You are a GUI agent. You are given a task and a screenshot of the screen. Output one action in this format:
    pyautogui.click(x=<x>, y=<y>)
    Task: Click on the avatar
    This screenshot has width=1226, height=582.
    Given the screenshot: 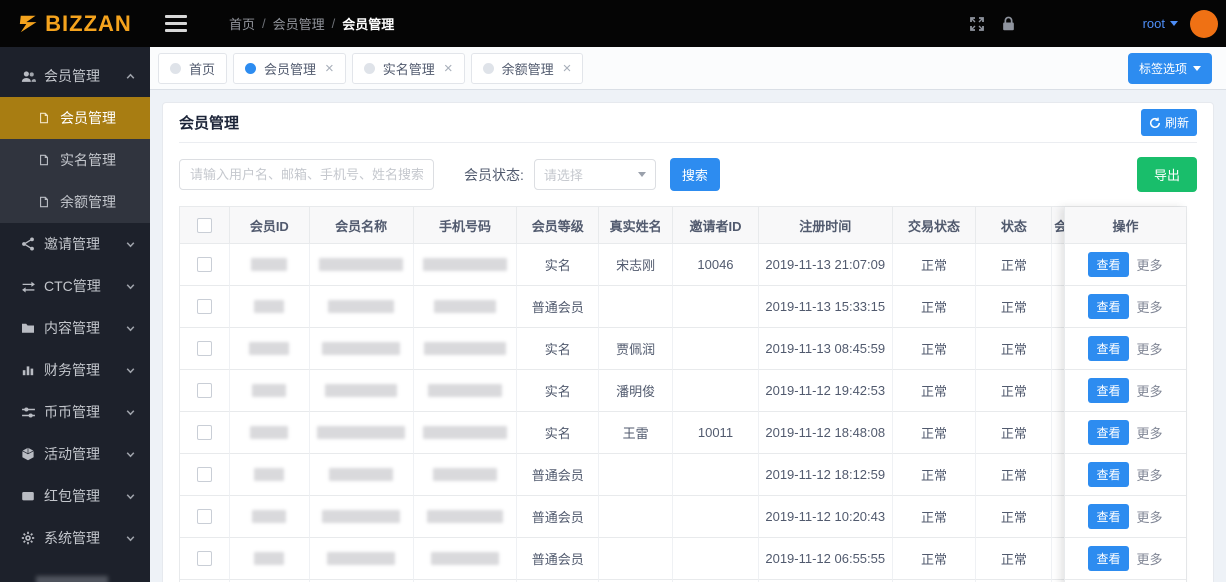 What is the action you would take?
    pyautogui.click(x=1204, y=23)
    